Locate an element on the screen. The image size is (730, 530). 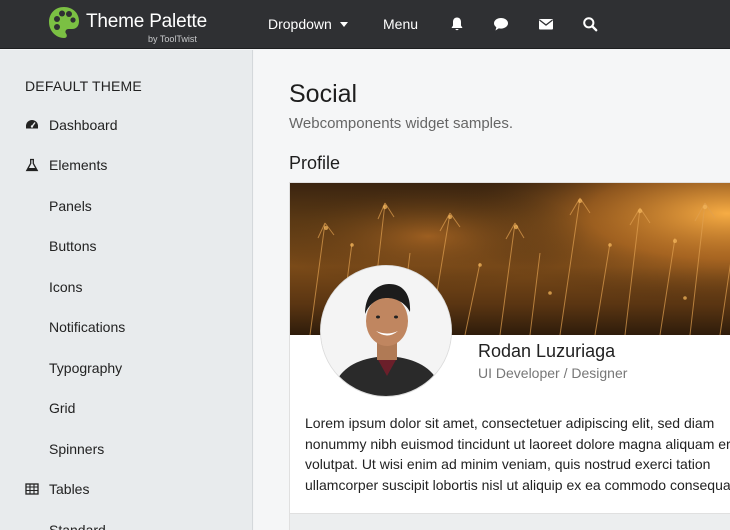
sidebar-item-label: Standard is located at coordinates (77, 526).